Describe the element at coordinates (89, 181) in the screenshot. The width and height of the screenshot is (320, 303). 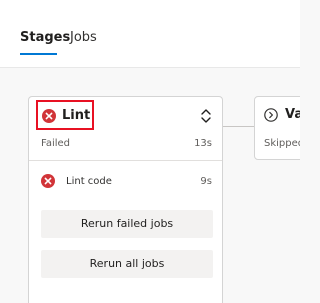
I see `job-name: Lint code` at that location.